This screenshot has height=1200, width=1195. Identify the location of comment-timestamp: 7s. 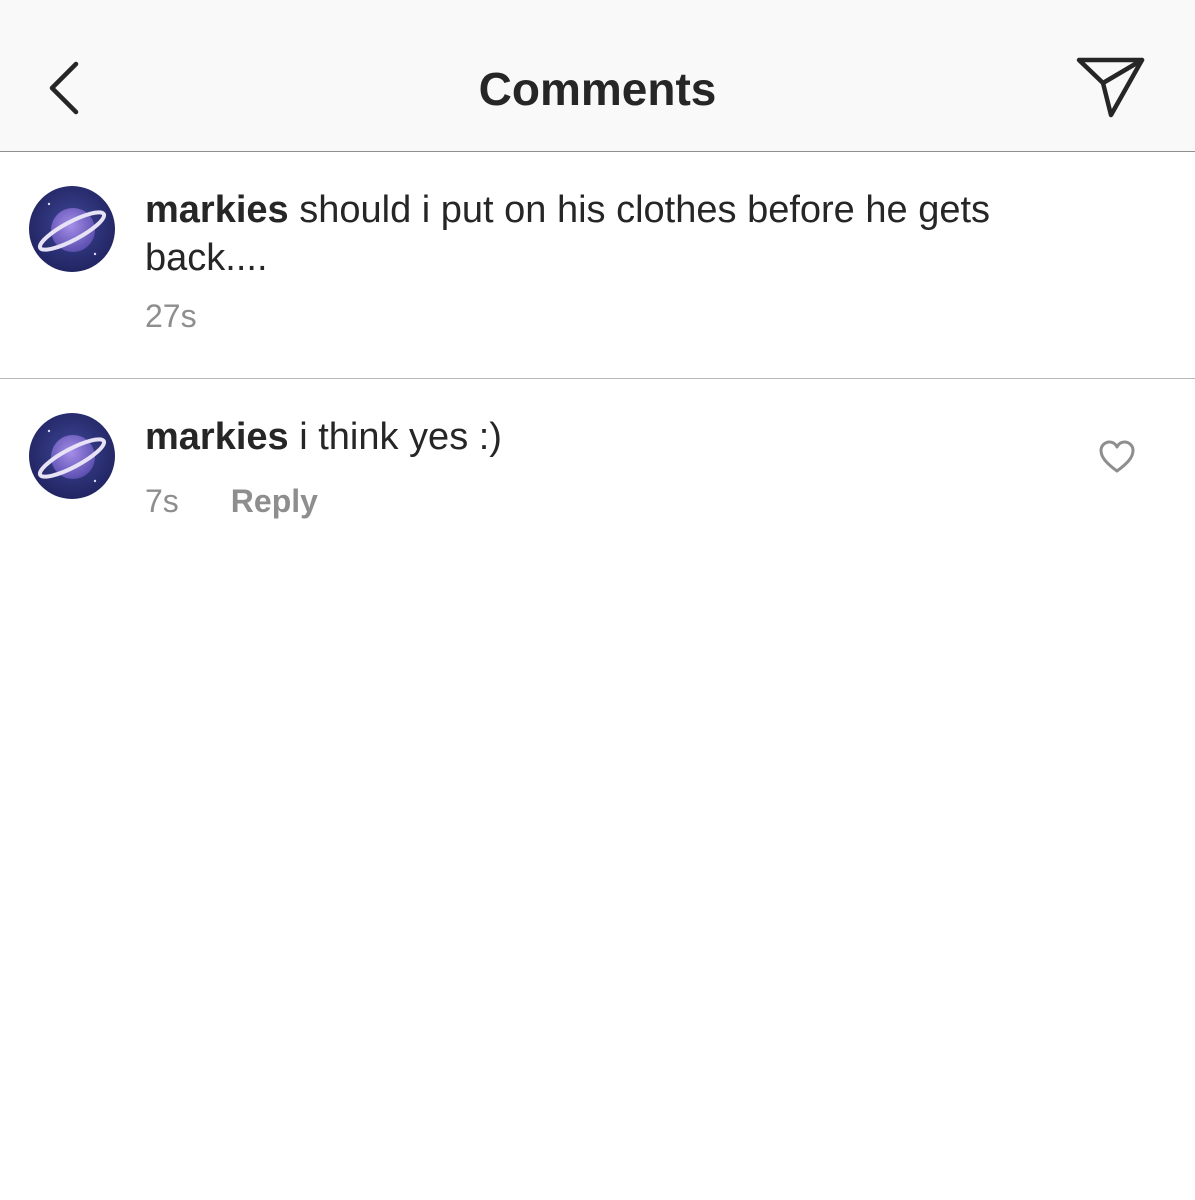
(162, 501).